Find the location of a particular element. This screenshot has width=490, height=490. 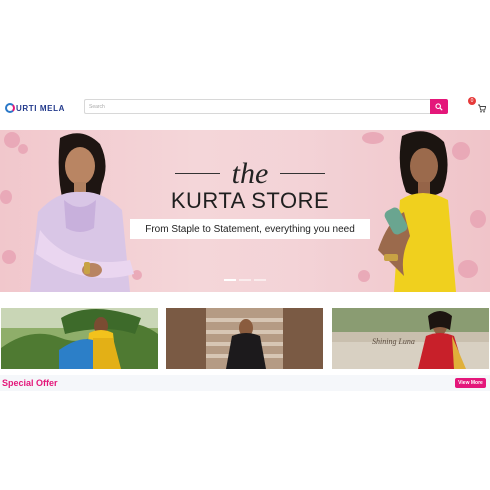

carousel-indicators is located at coordinates (245, 280).